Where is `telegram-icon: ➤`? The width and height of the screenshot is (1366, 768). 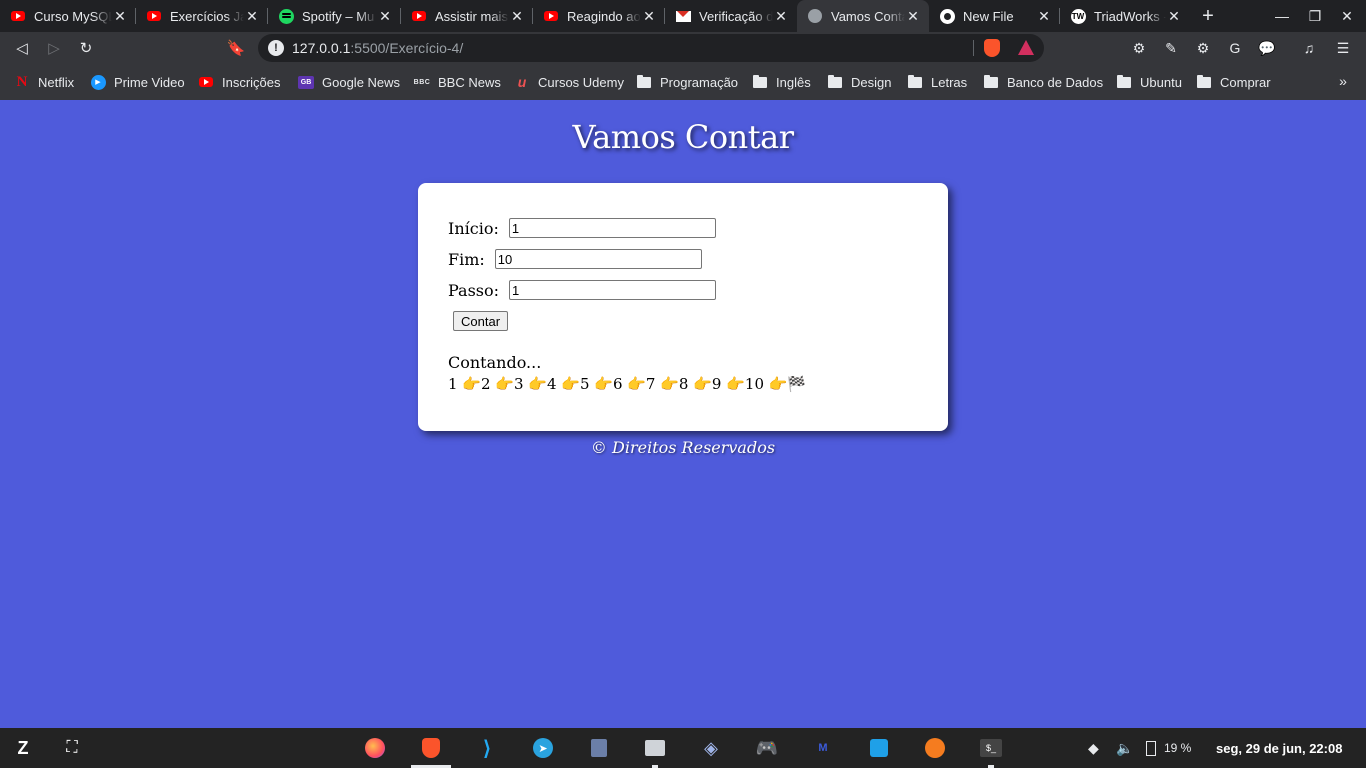
telegram-icon: ➤ is located at coordinates (543, 748).